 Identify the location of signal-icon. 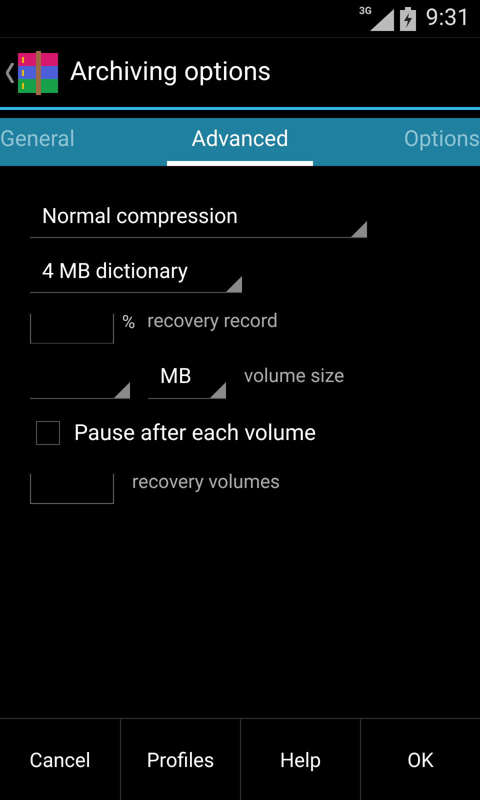
(382, 18).